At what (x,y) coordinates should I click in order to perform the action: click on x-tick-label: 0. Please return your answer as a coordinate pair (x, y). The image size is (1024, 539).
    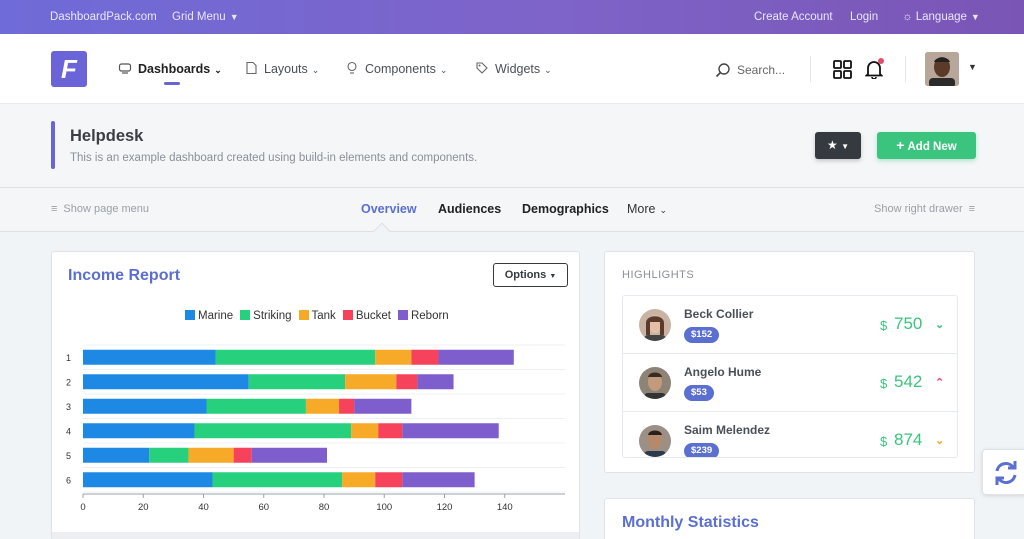
    Looking at the image, I should click on (82, 507).